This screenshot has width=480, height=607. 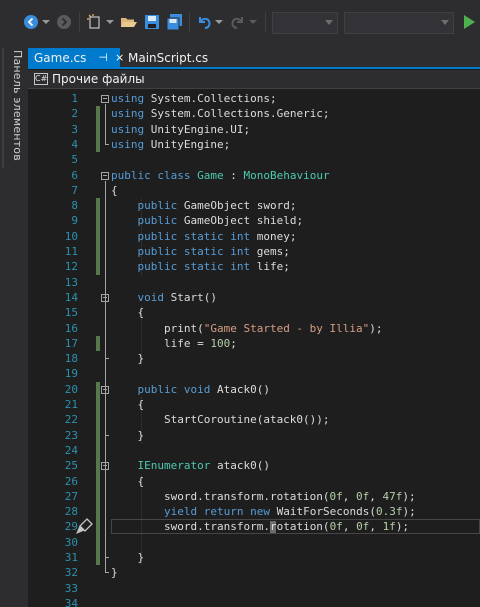 What do you see at coordinates (254, 373) in the screenshot?
I see `code-line: 19` at bounding box center [254, 373].